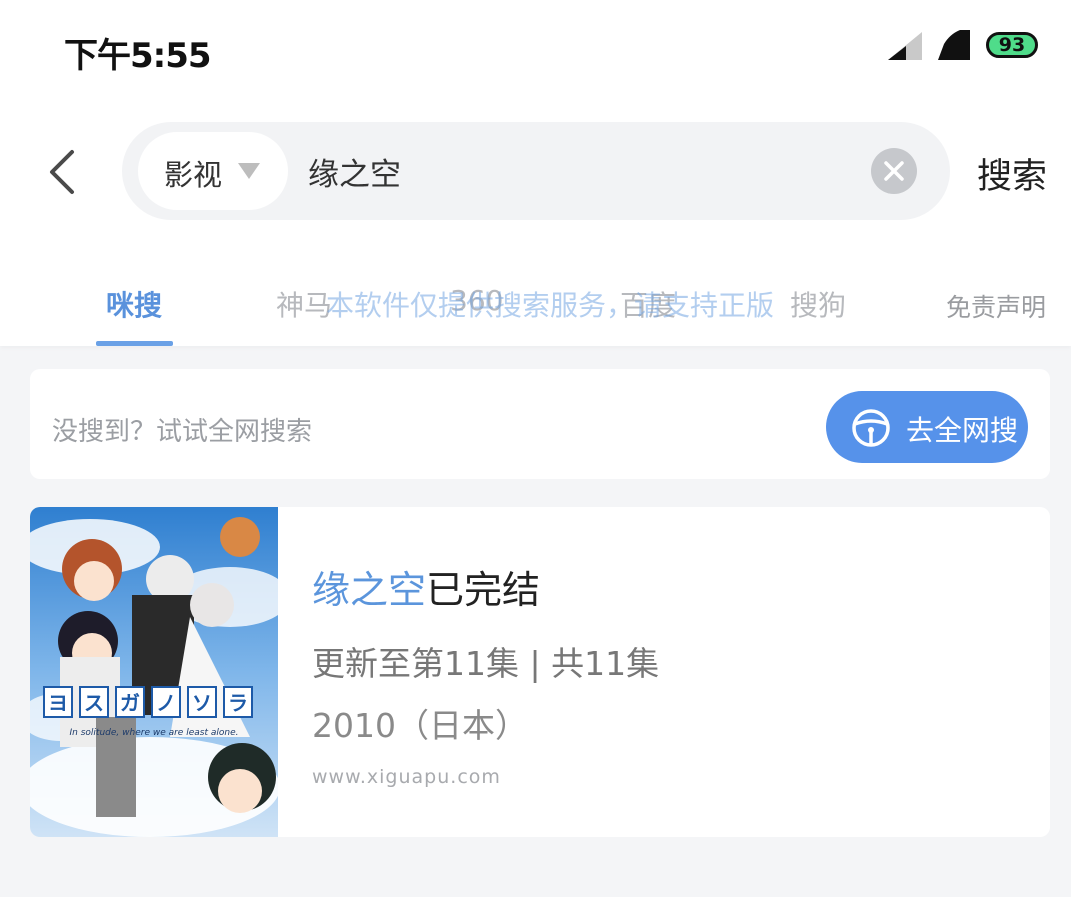 The height and width of the screenshot is (897, 1071). Describe the element at coordinates (130, 703) in the screenshot. I see `svg-text: ガ` at that location.